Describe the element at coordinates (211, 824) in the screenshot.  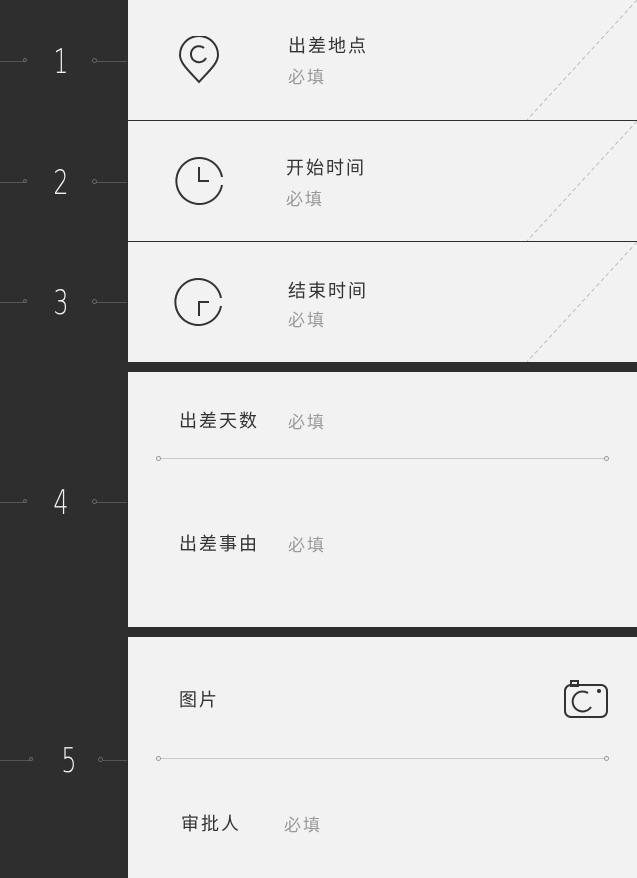
I see `approver-label: 审批人` at that location.